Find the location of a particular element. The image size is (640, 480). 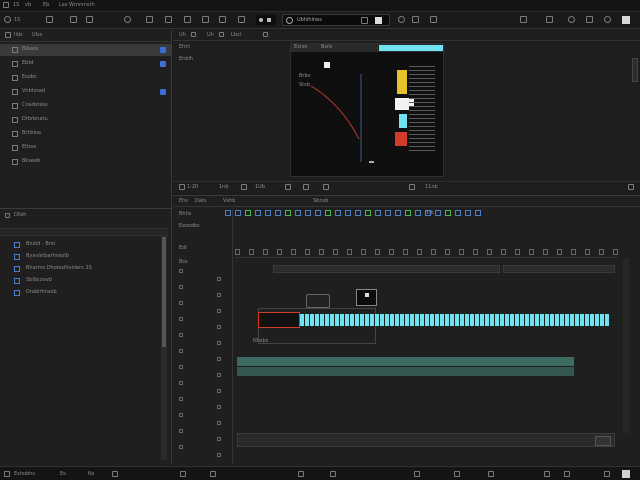

media-item: Byavlstbarhvsolb is located at coordinates (80, 257).